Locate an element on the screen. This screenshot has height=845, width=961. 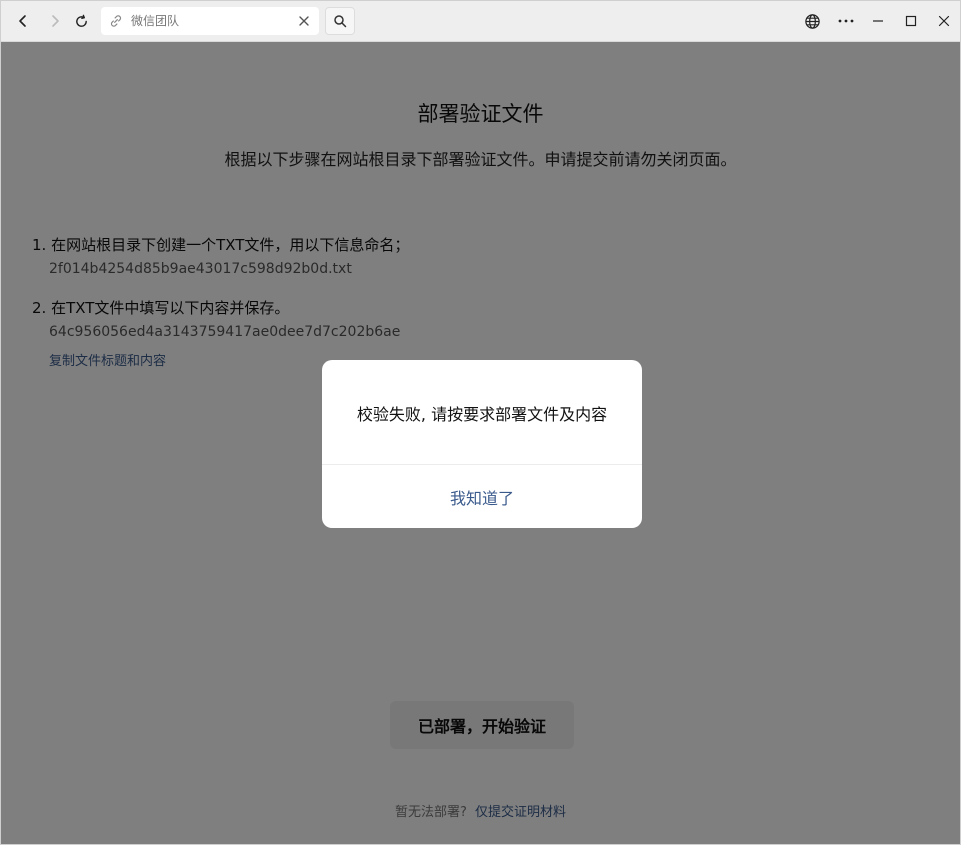
chevron-right-icon is located at coordinates (55, 21).